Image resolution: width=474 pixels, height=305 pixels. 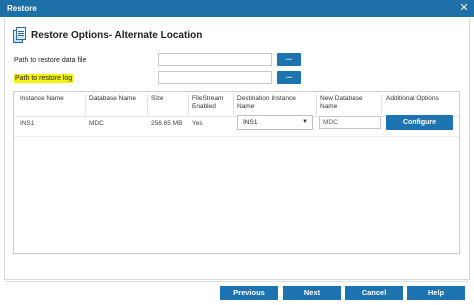 I want to click on cell-filestream: Yes, so click(x=197, y=123).